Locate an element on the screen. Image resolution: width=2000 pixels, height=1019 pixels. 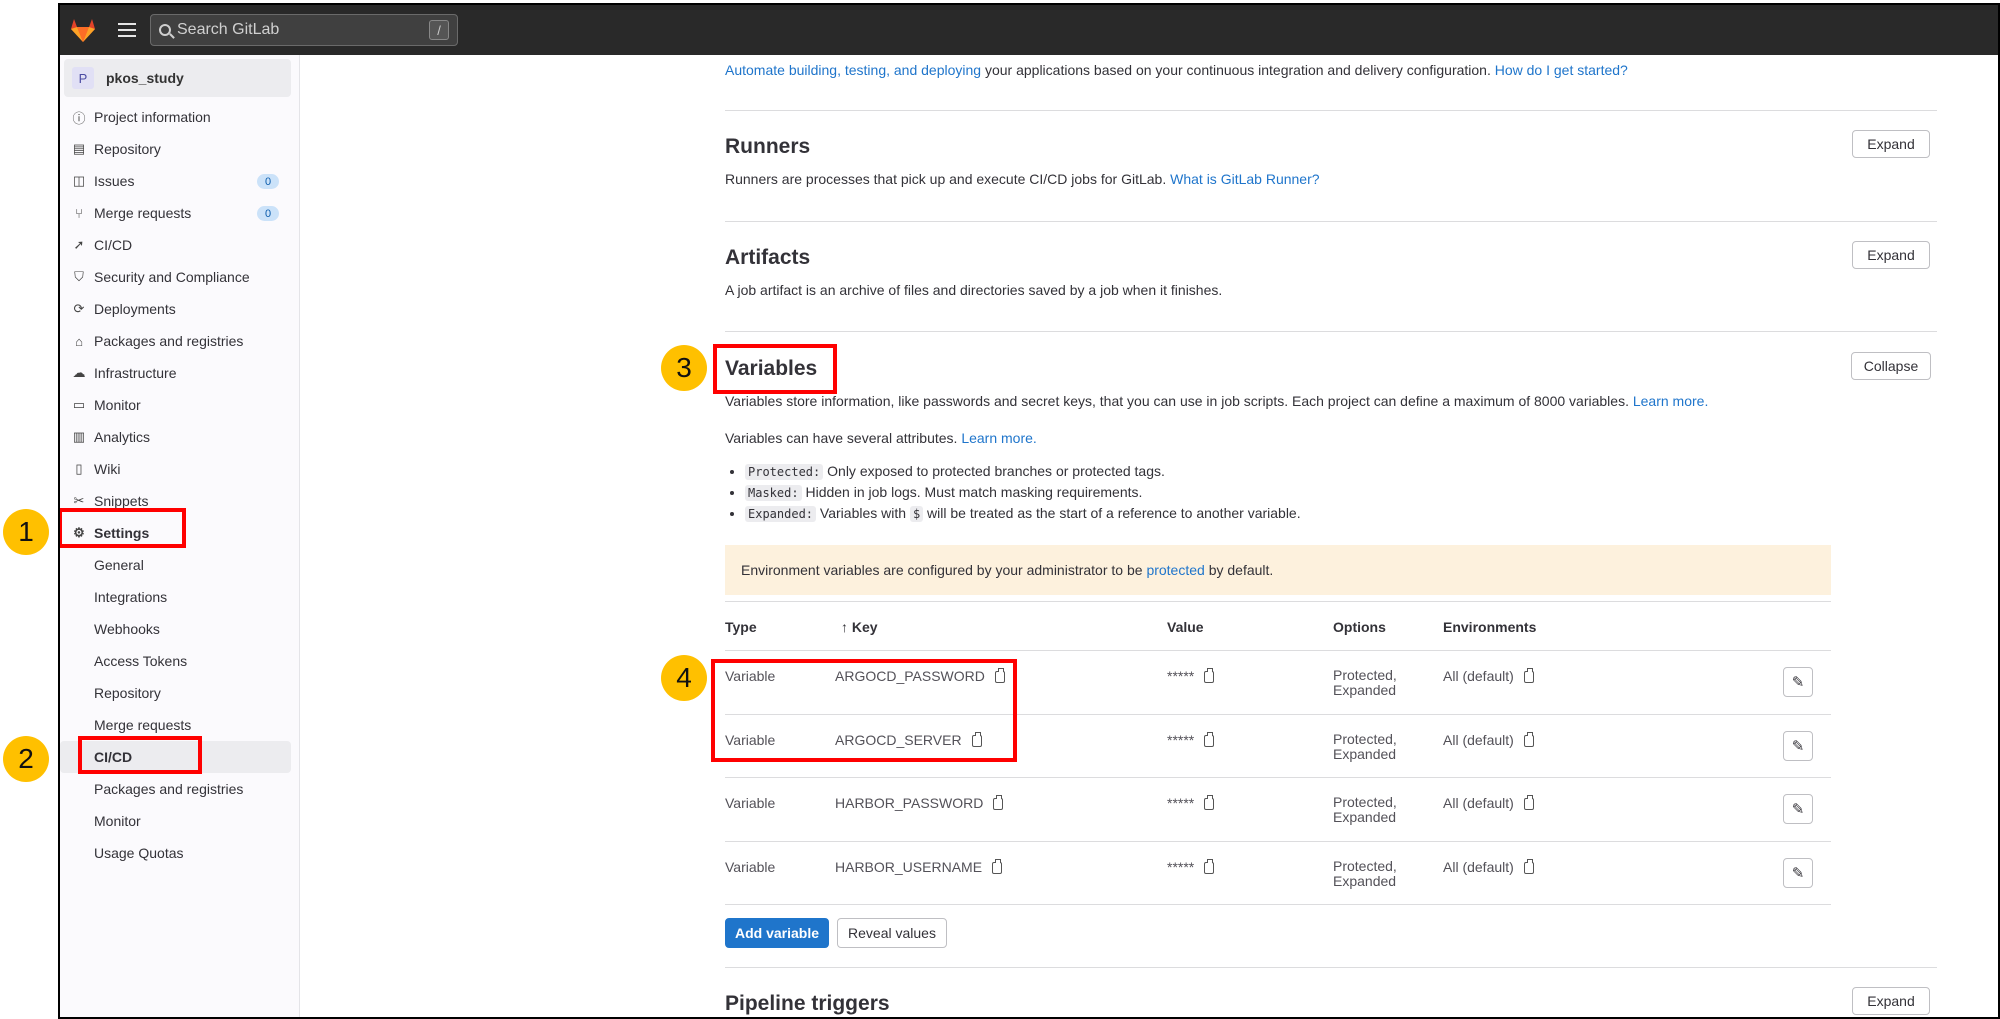
settings-sub-general: General is located at coordinates (175, 565).